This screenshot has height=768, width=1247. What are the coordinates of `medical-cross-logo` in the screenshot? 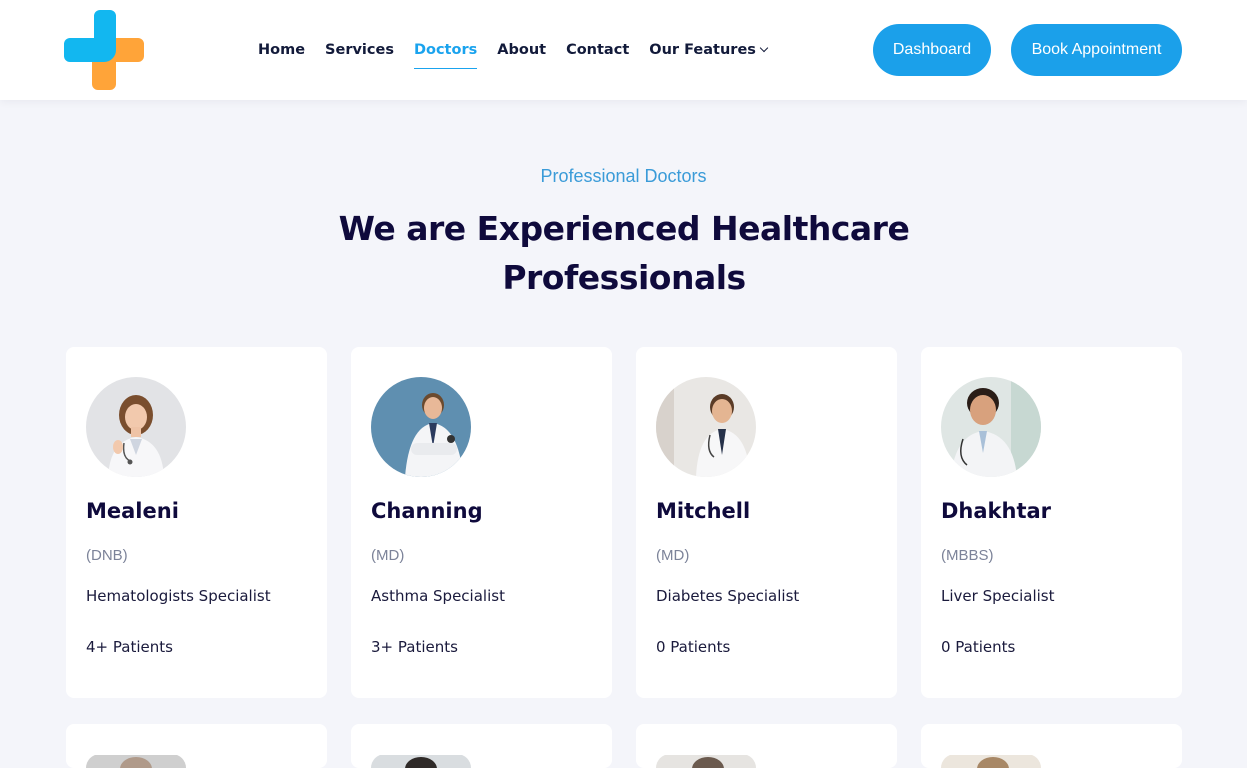 It's located at (104, 50).